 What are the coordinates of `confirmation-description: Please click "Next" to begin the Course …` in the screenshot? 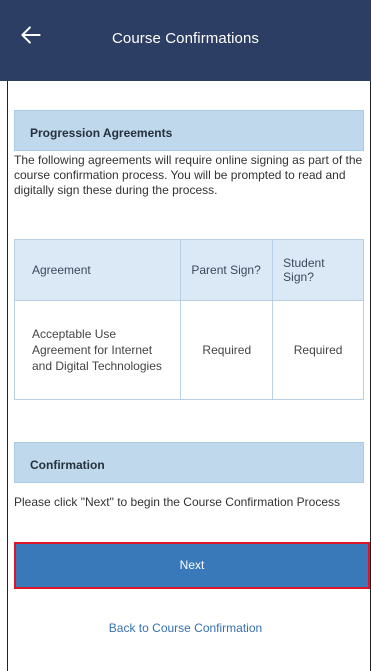 It's located at (177, 502).